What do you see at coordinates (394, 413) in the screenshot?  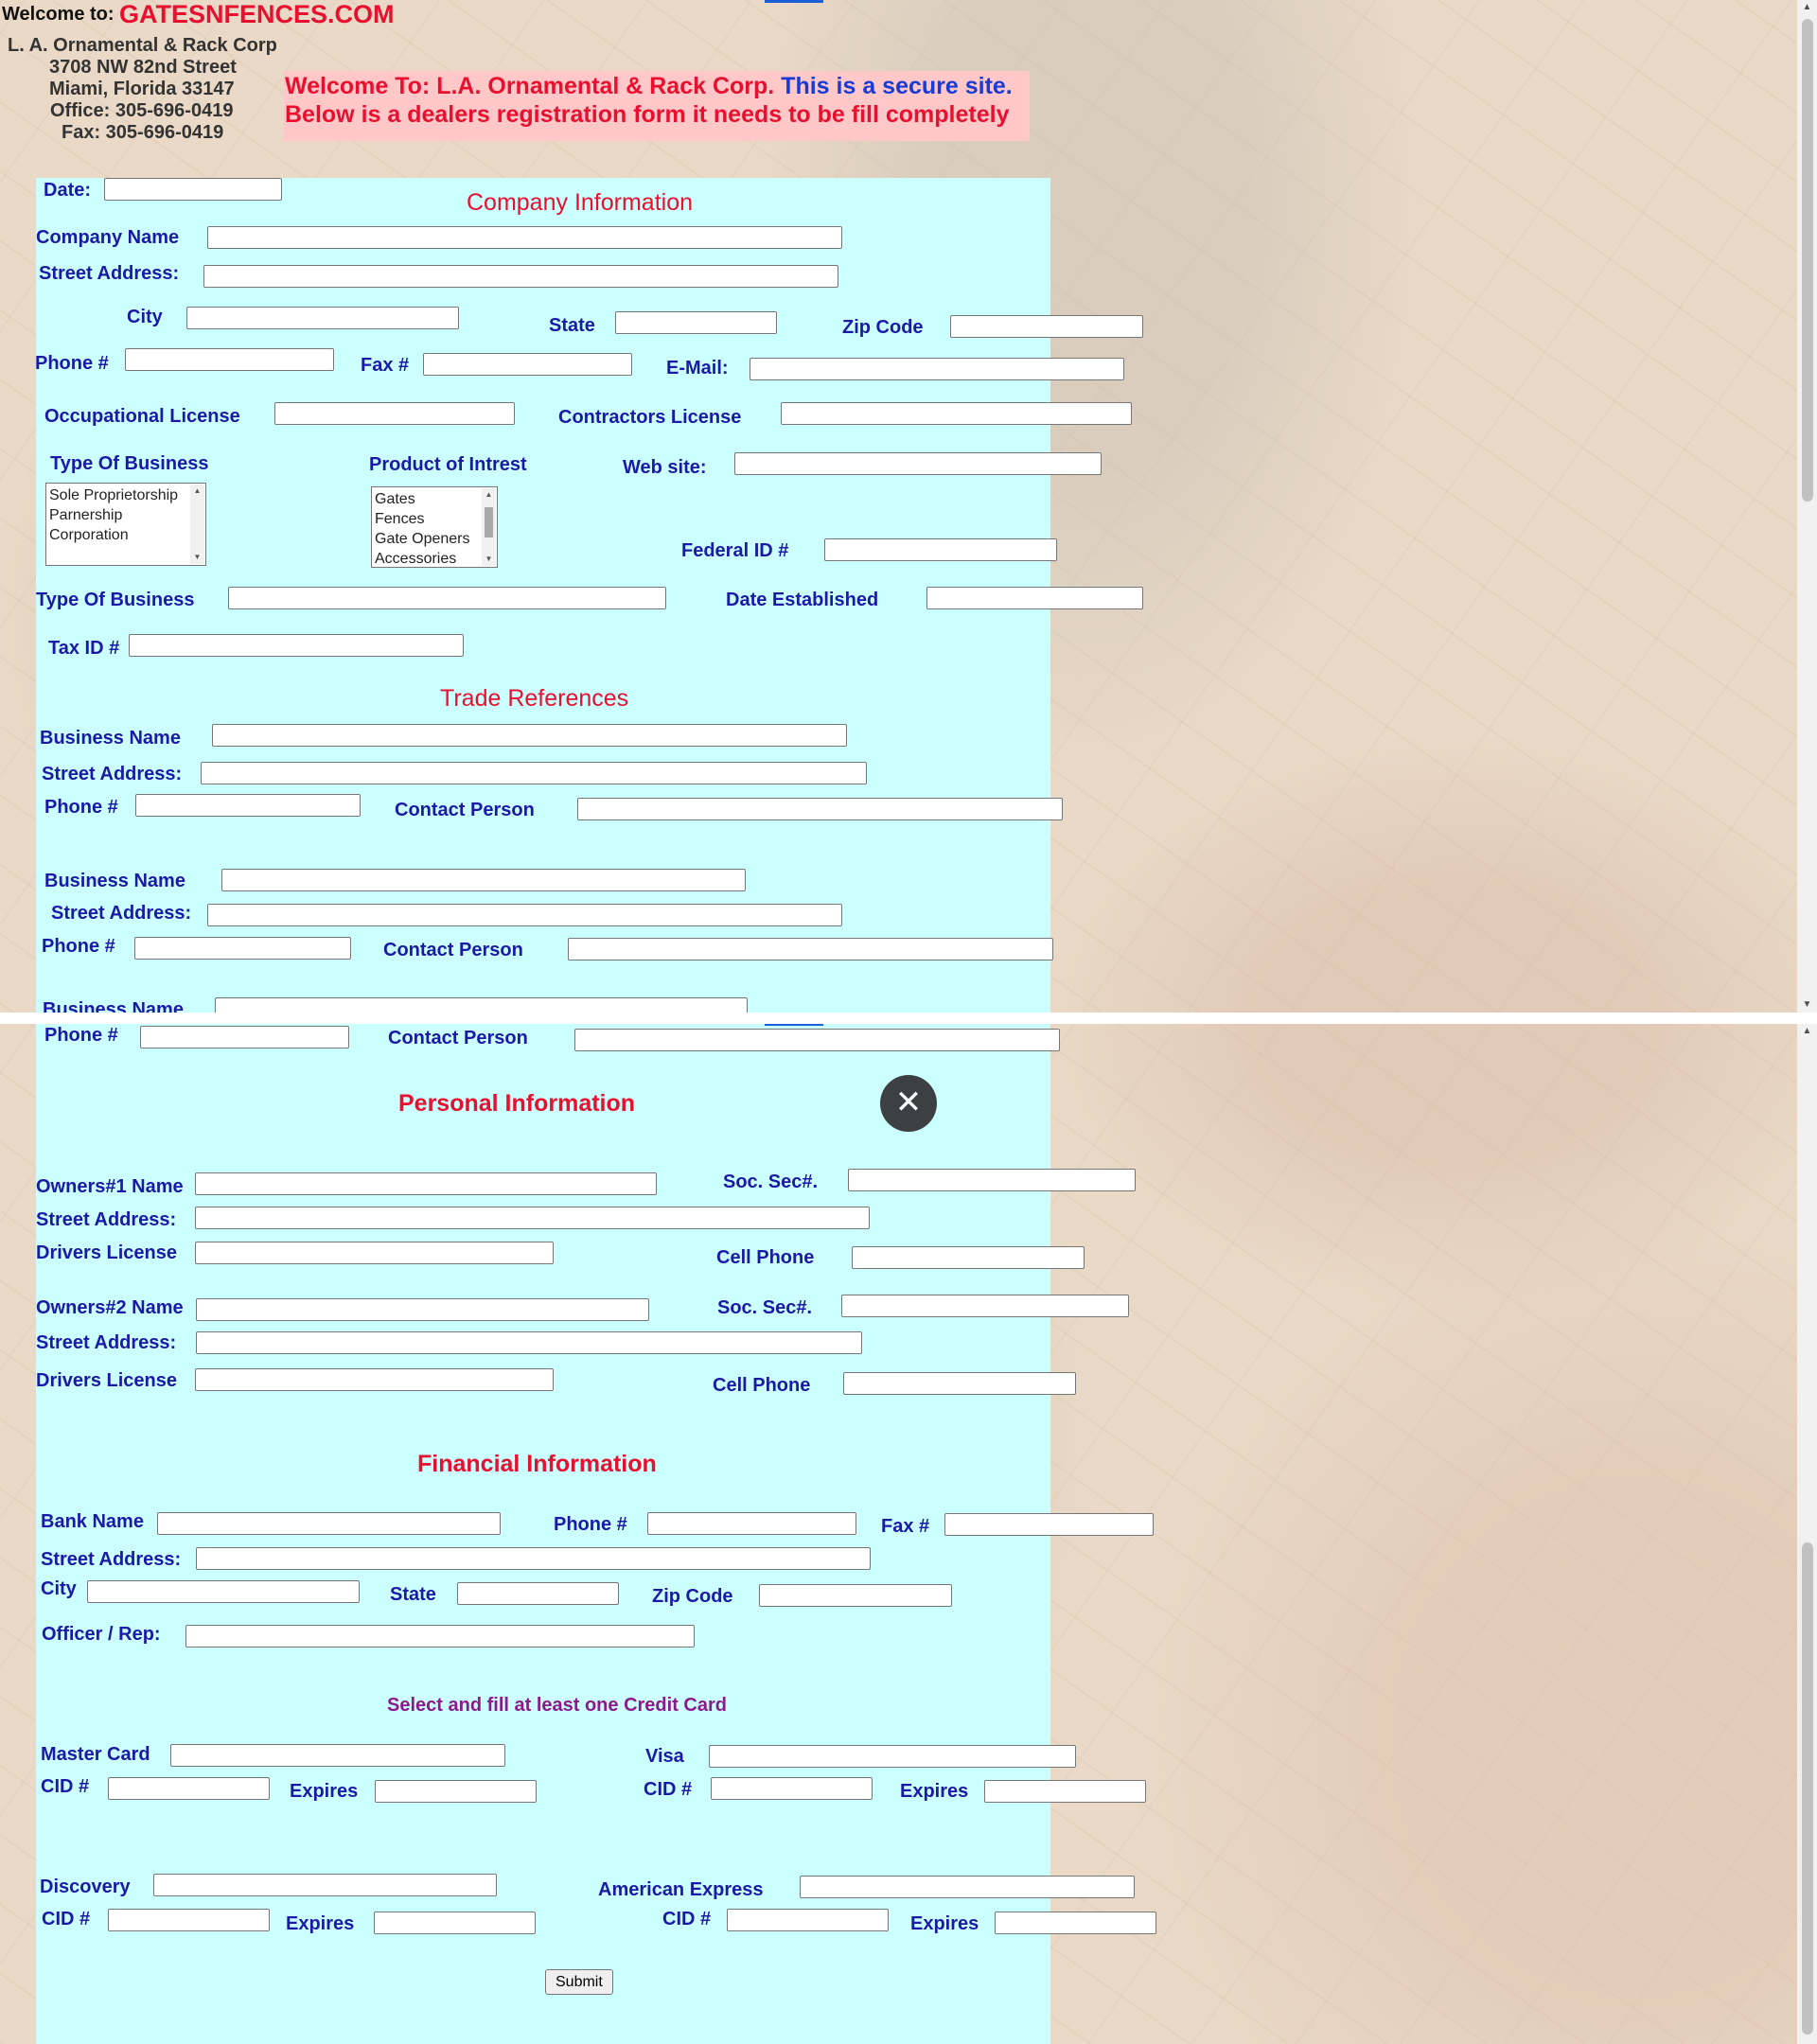 I see `occupational-license-input` at bounding box center [394, 413].